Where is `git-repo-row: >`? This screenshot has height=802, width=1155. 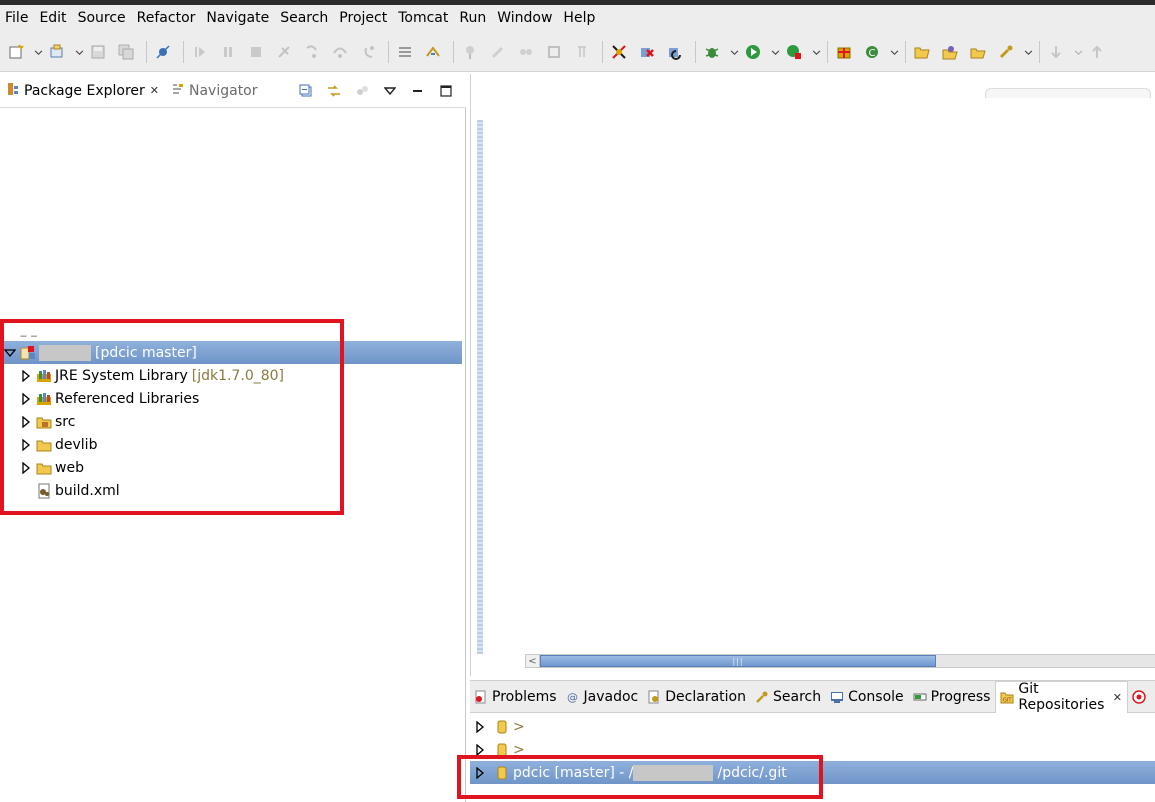
git-repo-row: > is located at coordinates (497, 726).